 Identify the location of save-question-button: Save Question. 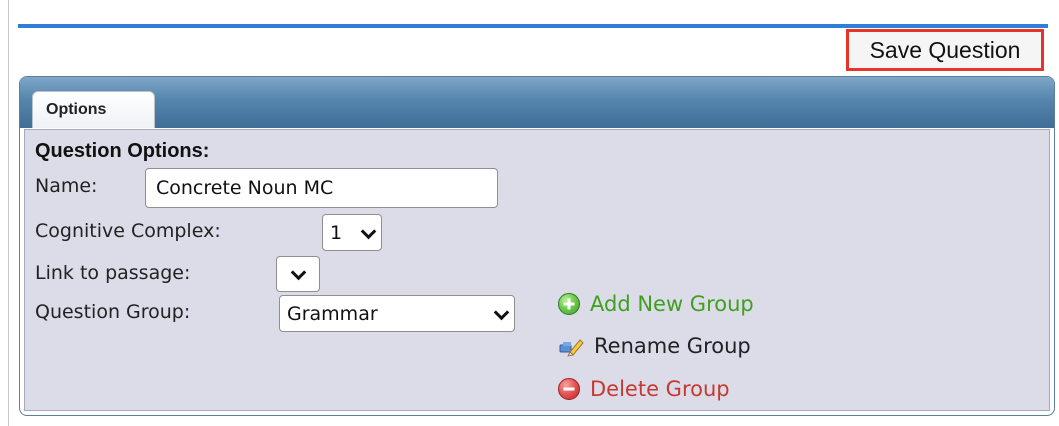
(945, 50).